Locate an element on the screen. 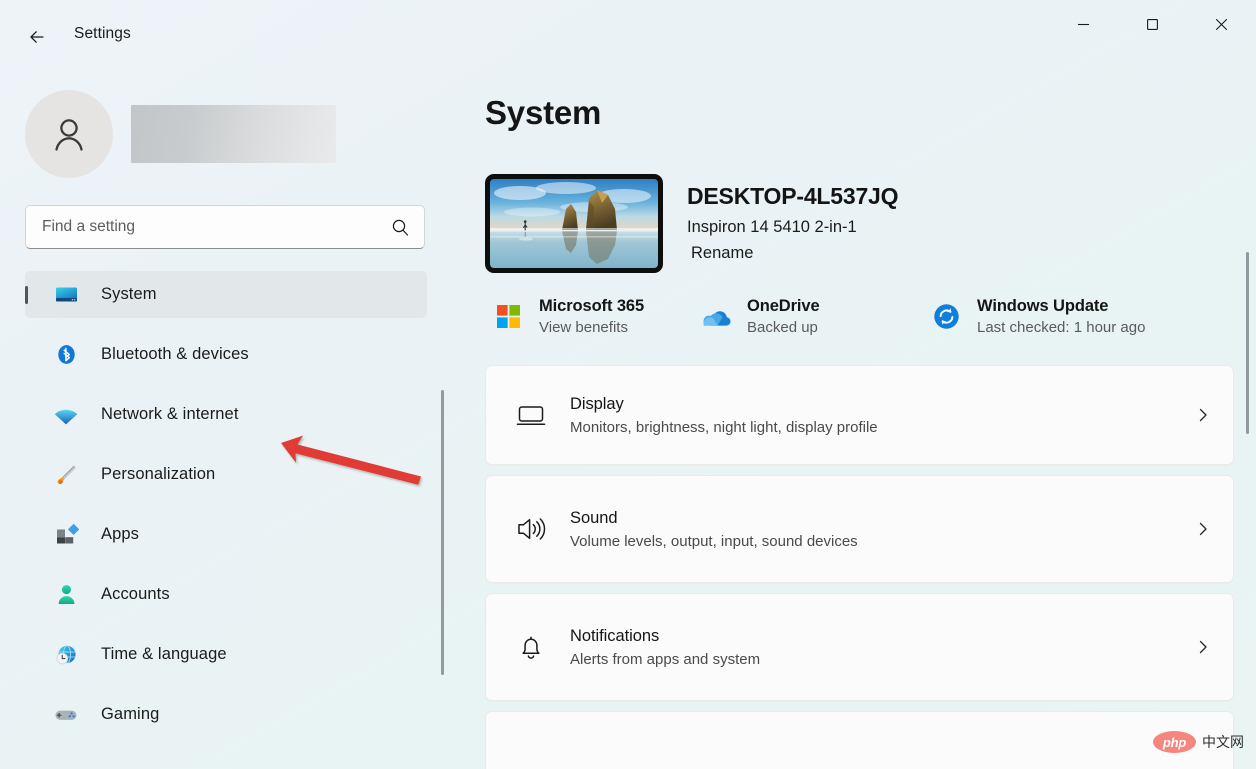 The height and width of the screenshot is (769, 1256). selection-indicator is located at coordinates (26, 294).